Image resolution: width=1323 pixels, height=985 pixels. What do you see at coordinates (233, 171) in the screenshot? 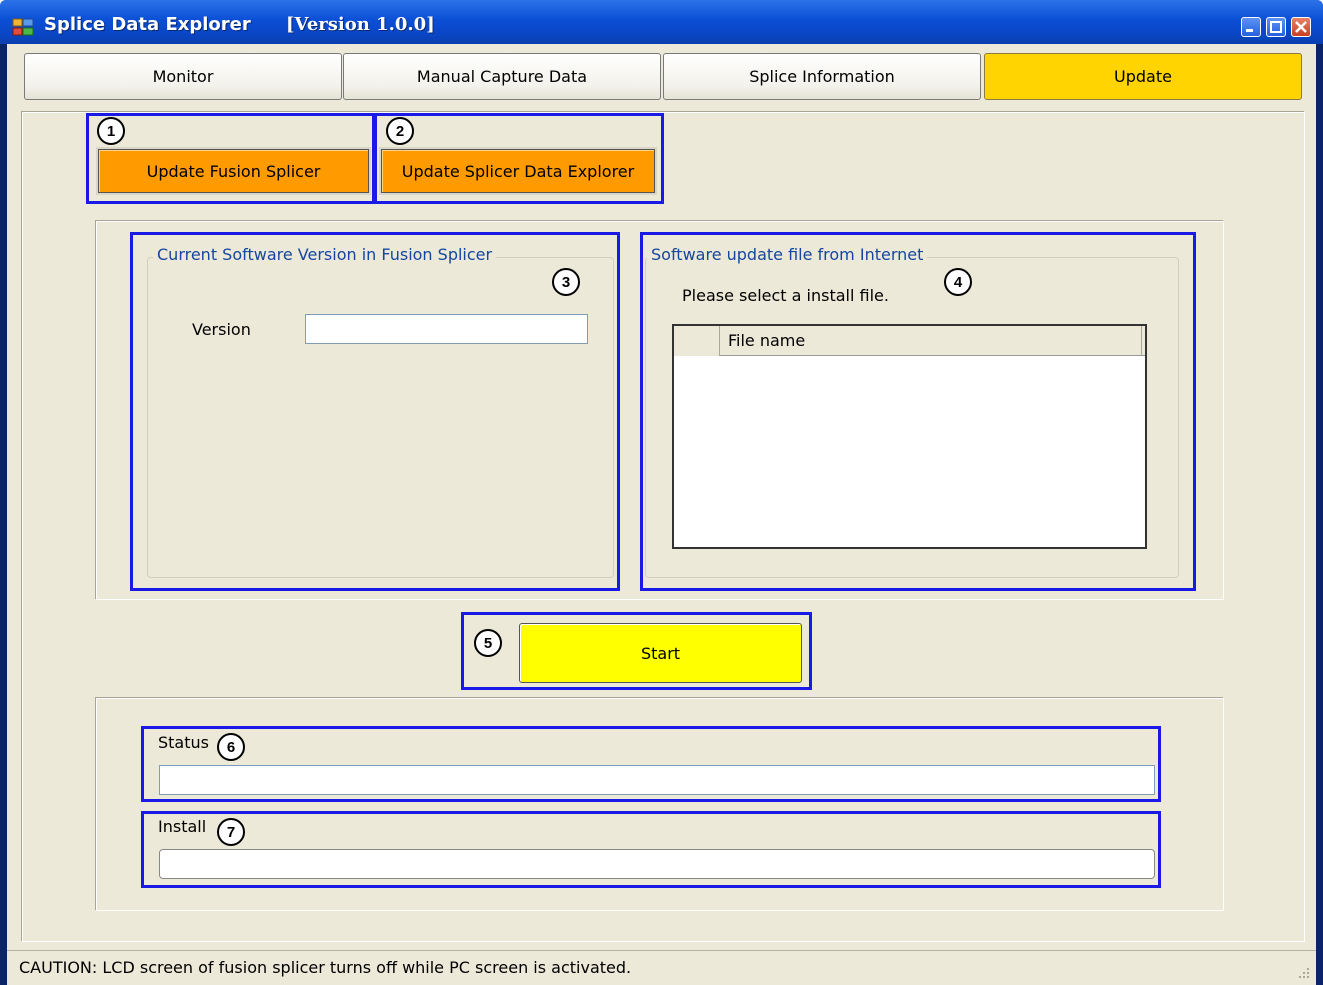
I see `update-fusion-splicer-button: Update Fusion Splicer` at bounding box center [233, 171].